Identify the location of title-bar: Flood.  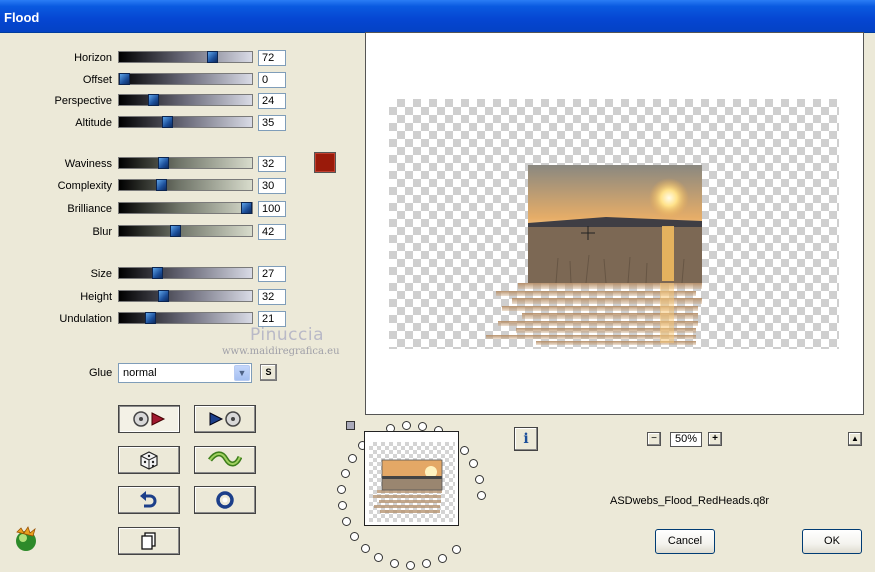
(437, 16).